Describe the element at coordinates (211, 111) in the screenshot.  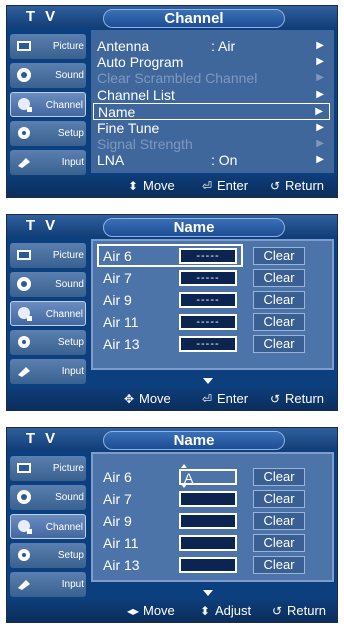
I see `menu-item-name: Name ▶` at that location.